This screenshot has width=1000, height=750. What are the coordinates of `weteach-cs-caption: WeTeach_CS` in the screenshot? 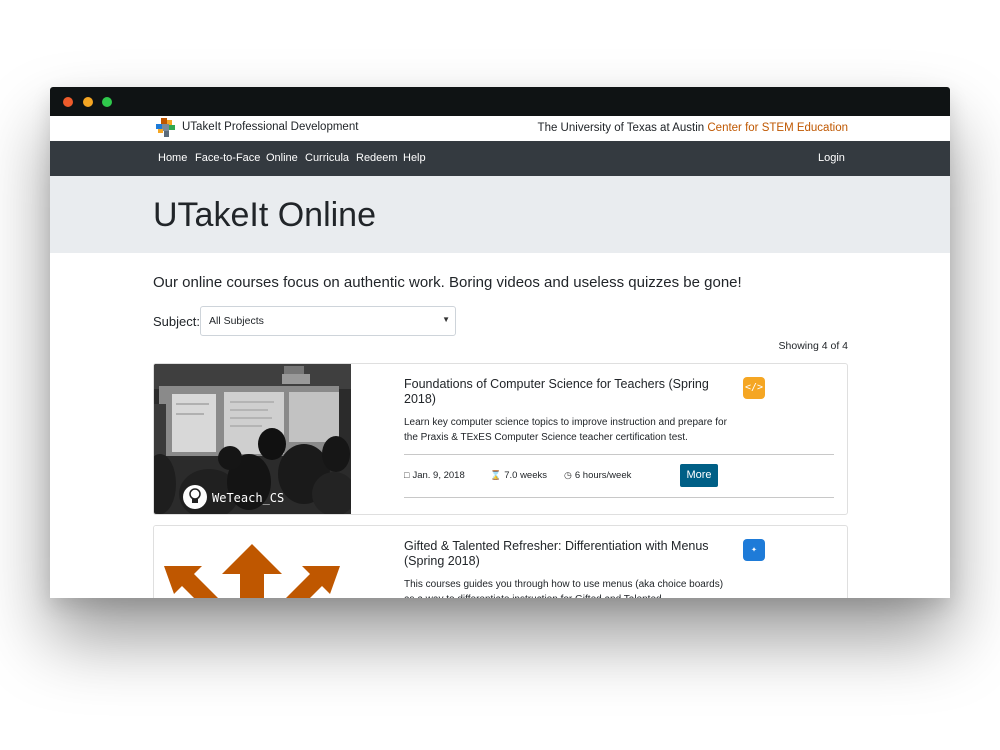 It's located at (248, 498).